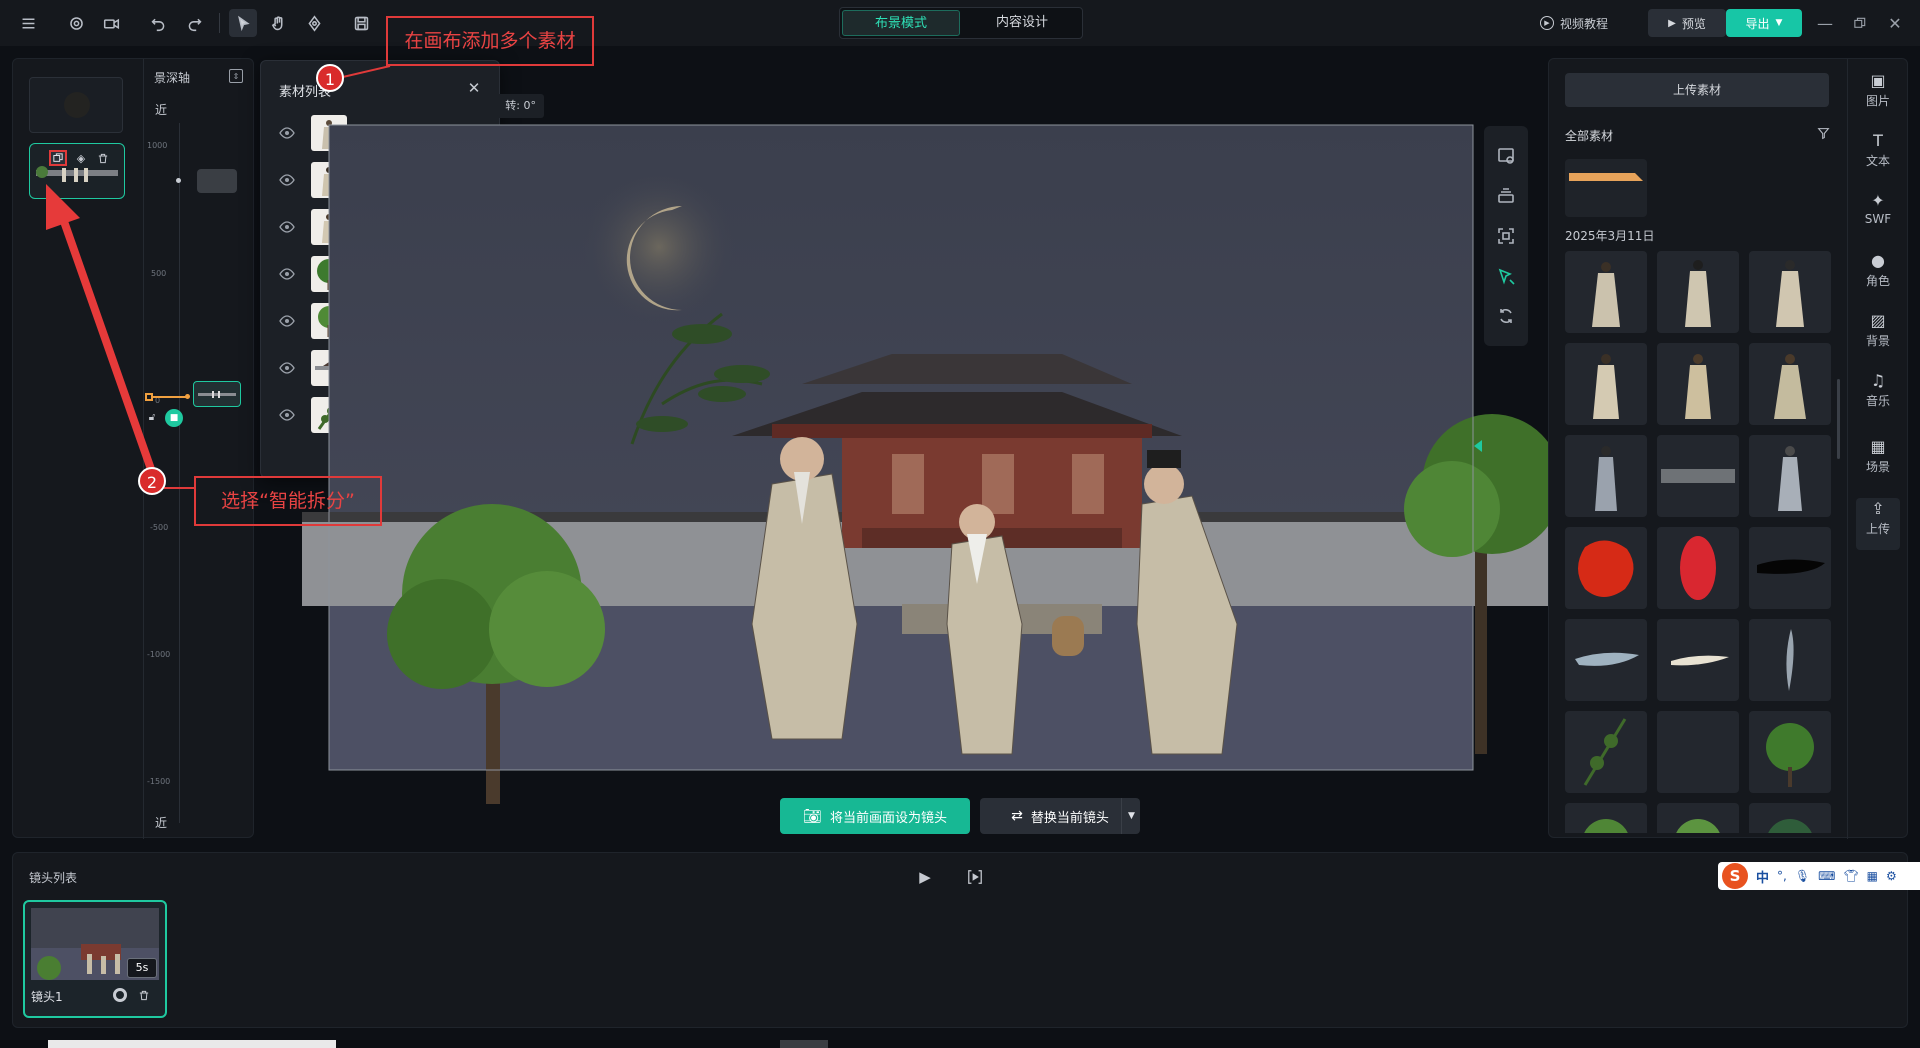  Describe the element at coordinates (236, 76) in the screenshot. I see `depth-toggle-icon: ⇕` at that location.